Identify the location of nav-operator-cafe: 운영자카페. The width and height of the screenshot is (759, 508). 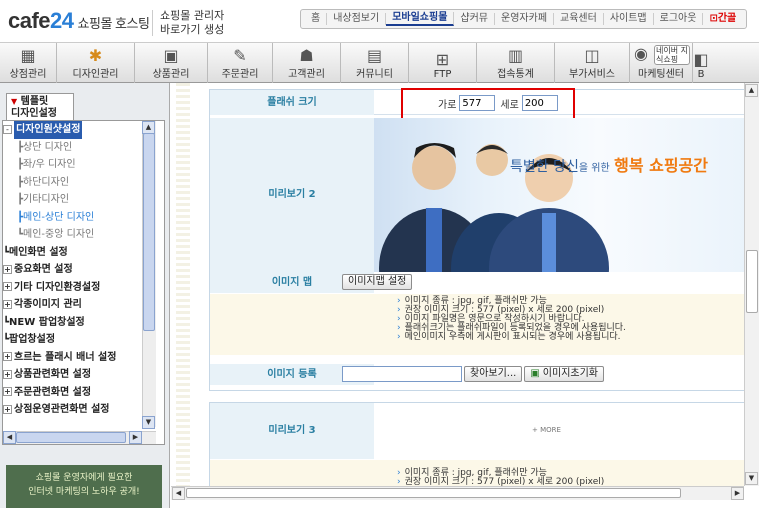
(525, 19).